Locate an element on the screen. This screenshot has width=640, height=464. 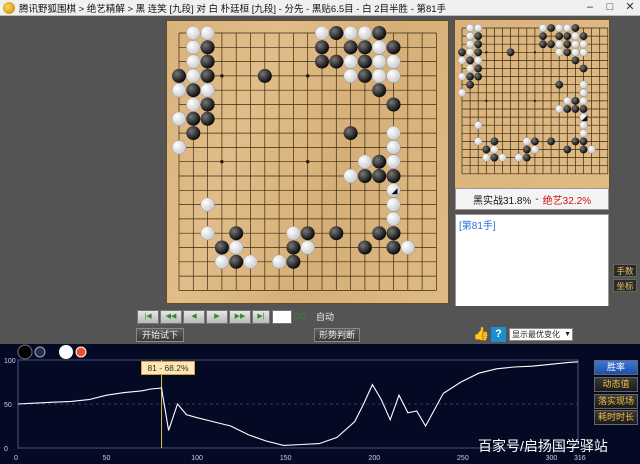
time-used-button: 耗时时长 is located at coordinates (616, 417).